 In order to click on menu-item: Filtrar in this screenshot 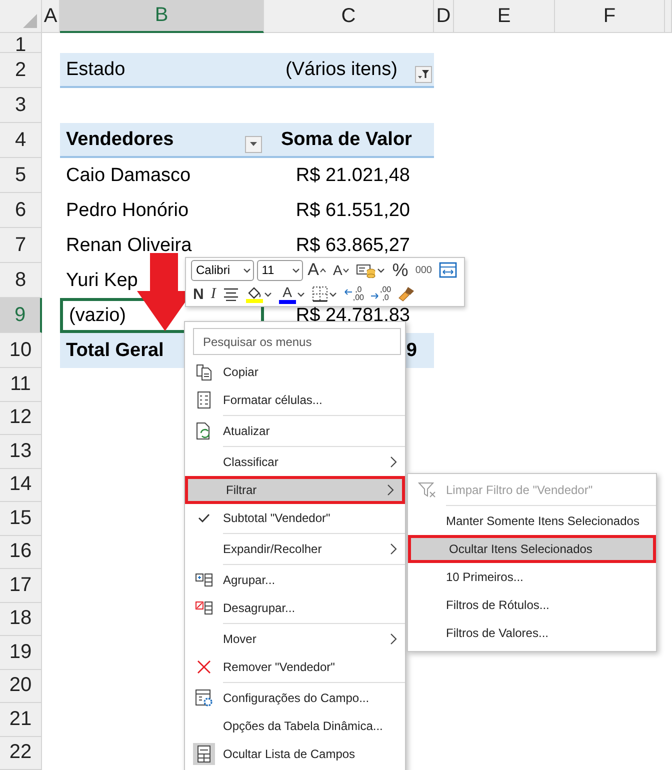, I will do `click(295, 490)`.